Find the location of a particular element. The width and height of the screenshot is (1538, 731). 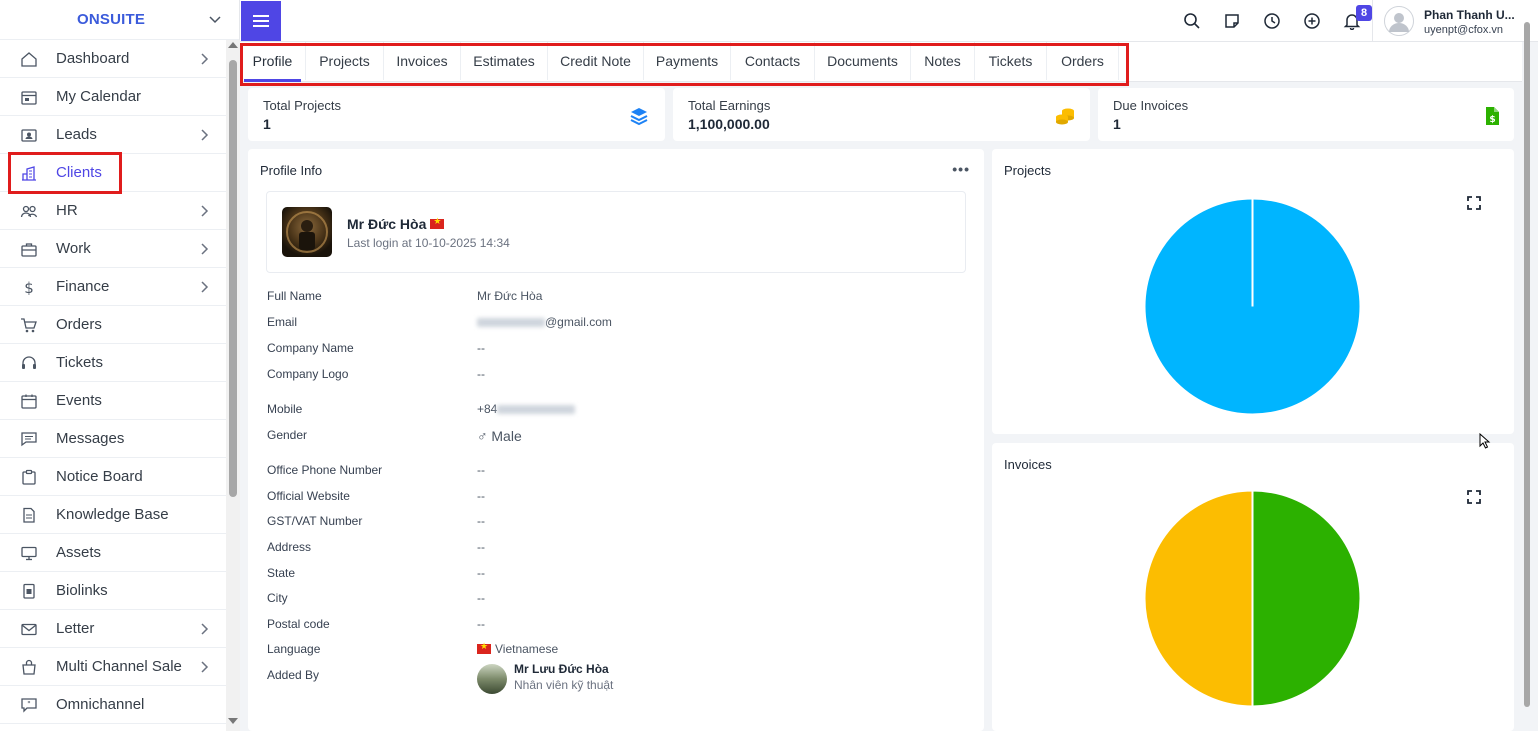

envelope-icon is located at coordinates (29, 629).